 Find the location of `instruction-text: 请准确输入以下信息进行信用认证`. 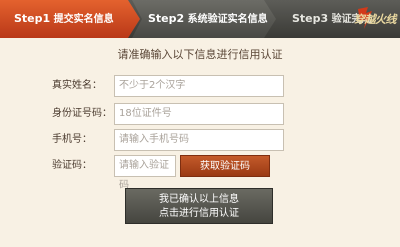

instruction-text: 请准确输入以下信息进行信用认证 is located at coordinates (200, 54).